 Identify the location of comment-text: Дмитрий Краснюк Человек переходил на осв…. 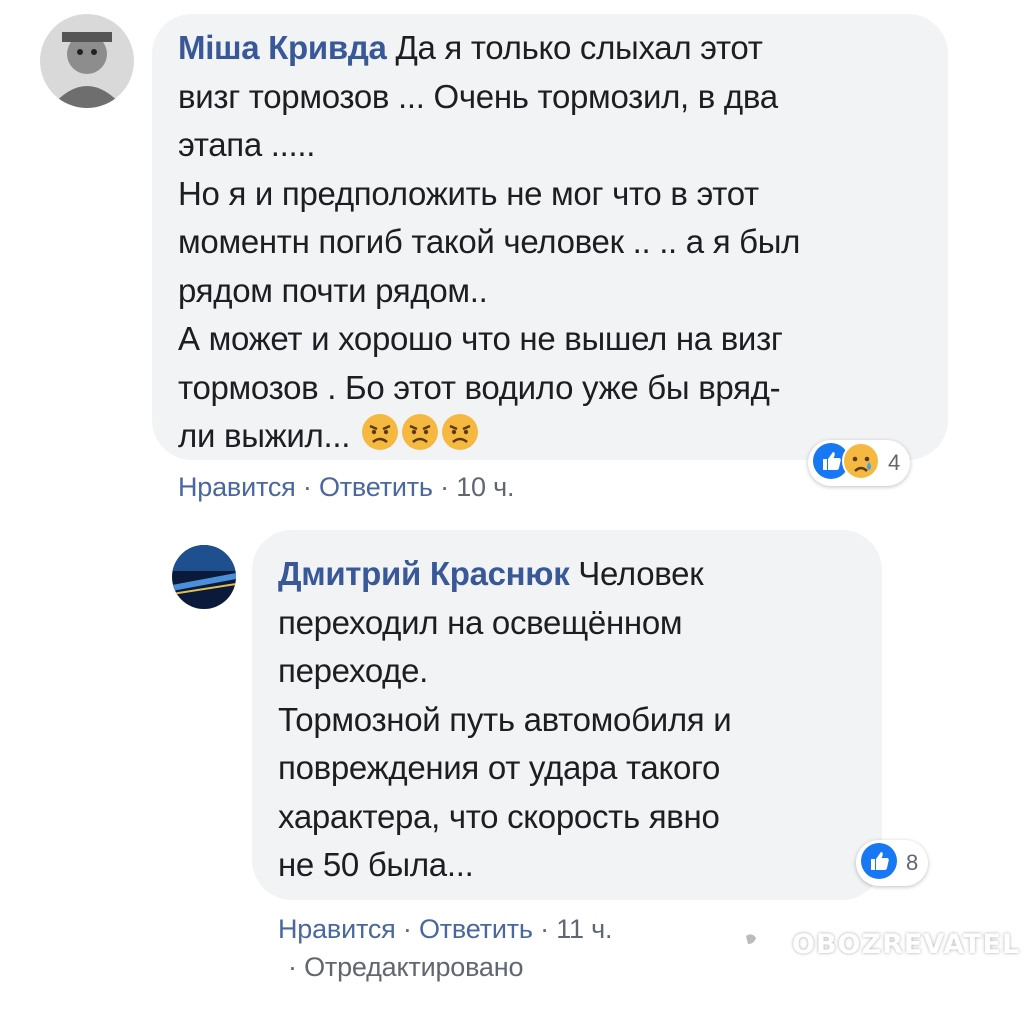
(505, 719).